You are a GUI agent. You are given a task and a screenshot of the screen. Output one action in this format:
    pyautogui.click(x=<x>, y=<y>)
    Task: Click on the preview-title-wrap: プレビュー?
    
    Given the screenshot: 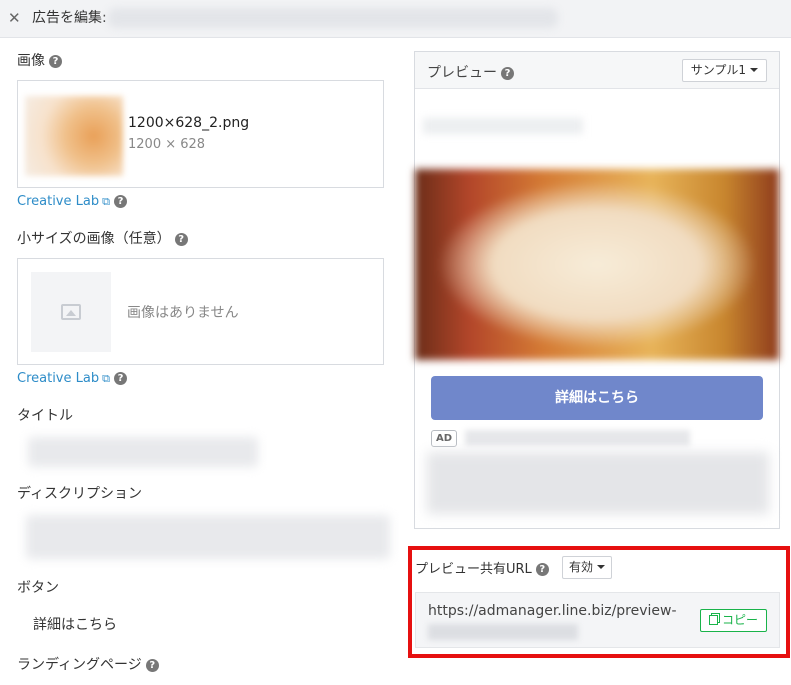 What is the action you would take?
    pyautogui.click(x=470, y=72)
    